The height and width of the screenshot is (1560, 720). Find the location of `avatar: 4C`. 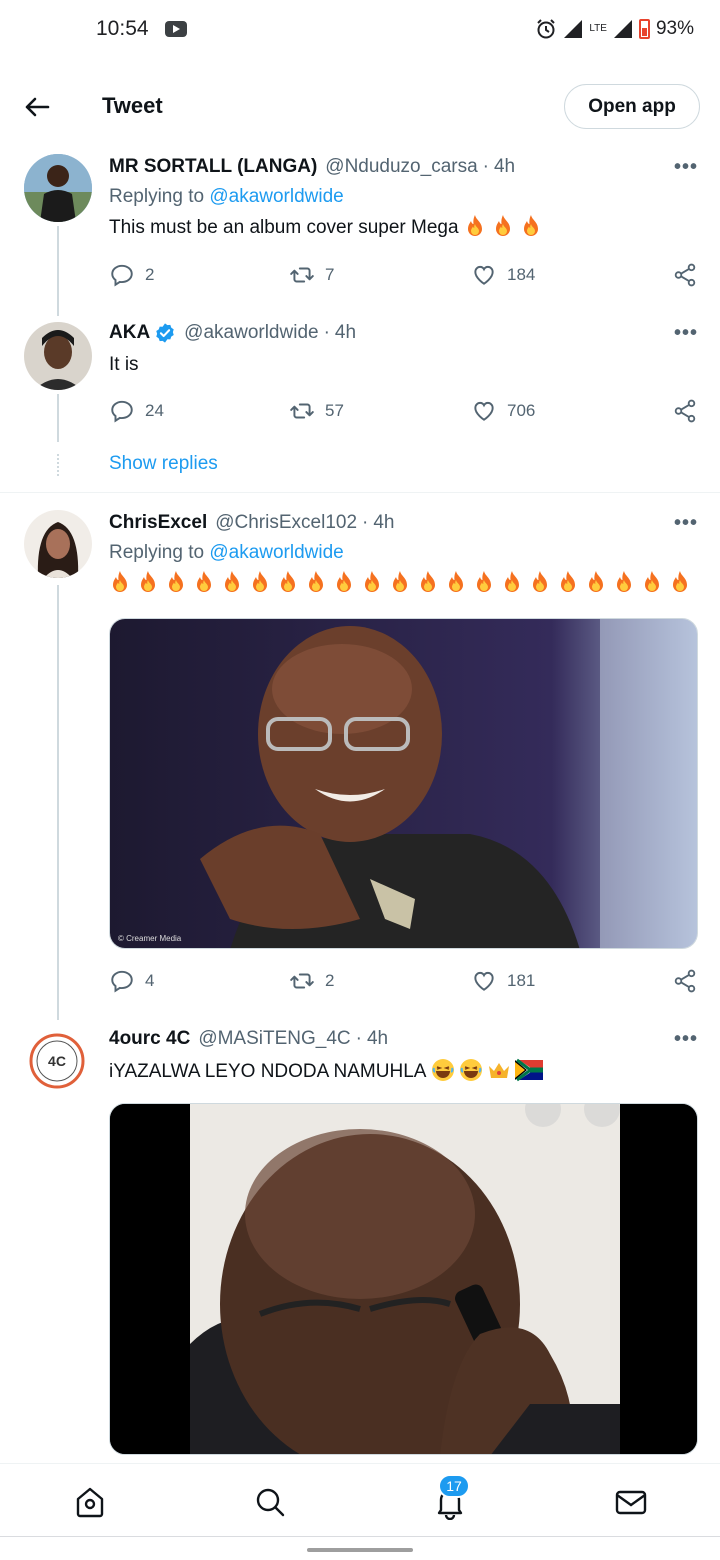

avatar: 4C is located at coordinates (57, 1061).